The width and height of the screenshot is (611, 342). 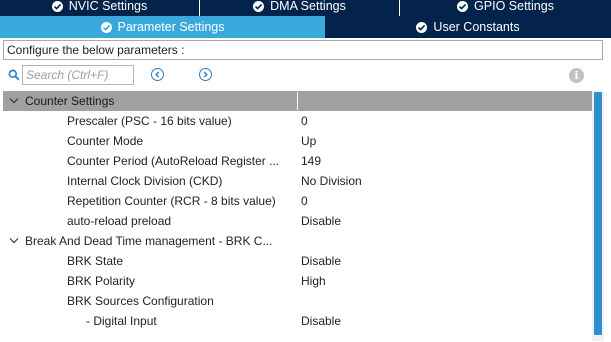 What do you see at coordinates (303, 50) in the screenshot?
I see `description-box: Configure the below parameters :` at bounding box center [303, 50].